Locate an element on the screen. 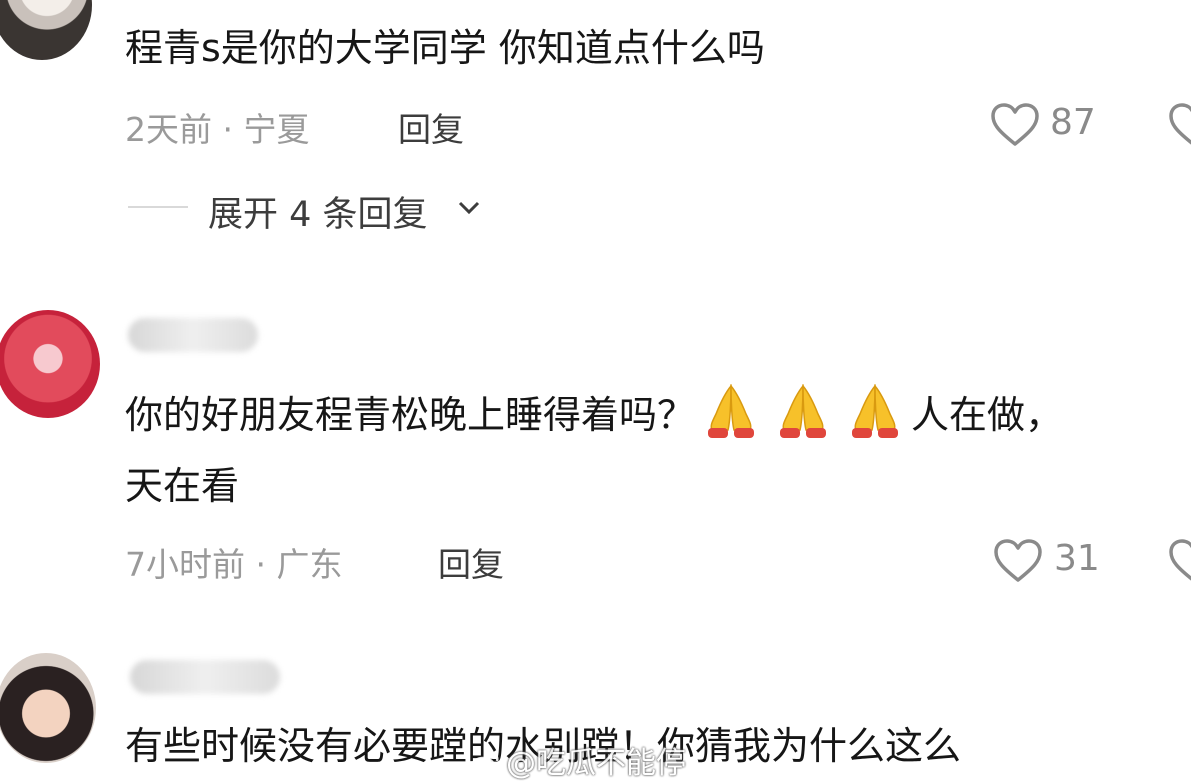  like-count: 31 is located at coordinates (1077, 558).